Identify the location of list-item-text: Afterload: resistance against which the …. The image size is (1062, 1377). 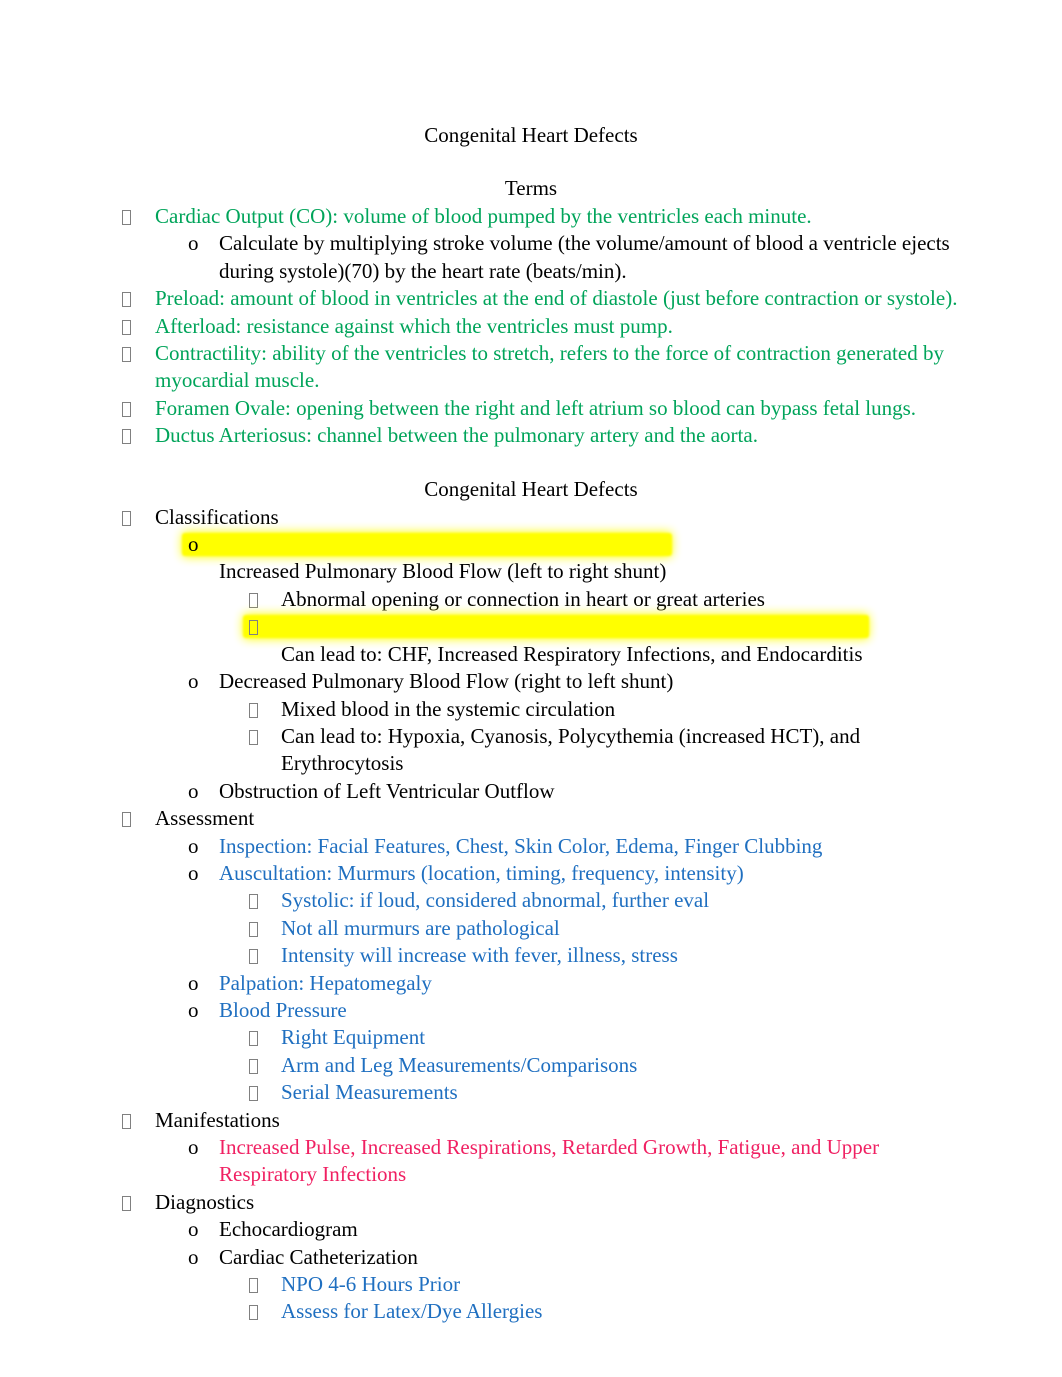
(414, 325).